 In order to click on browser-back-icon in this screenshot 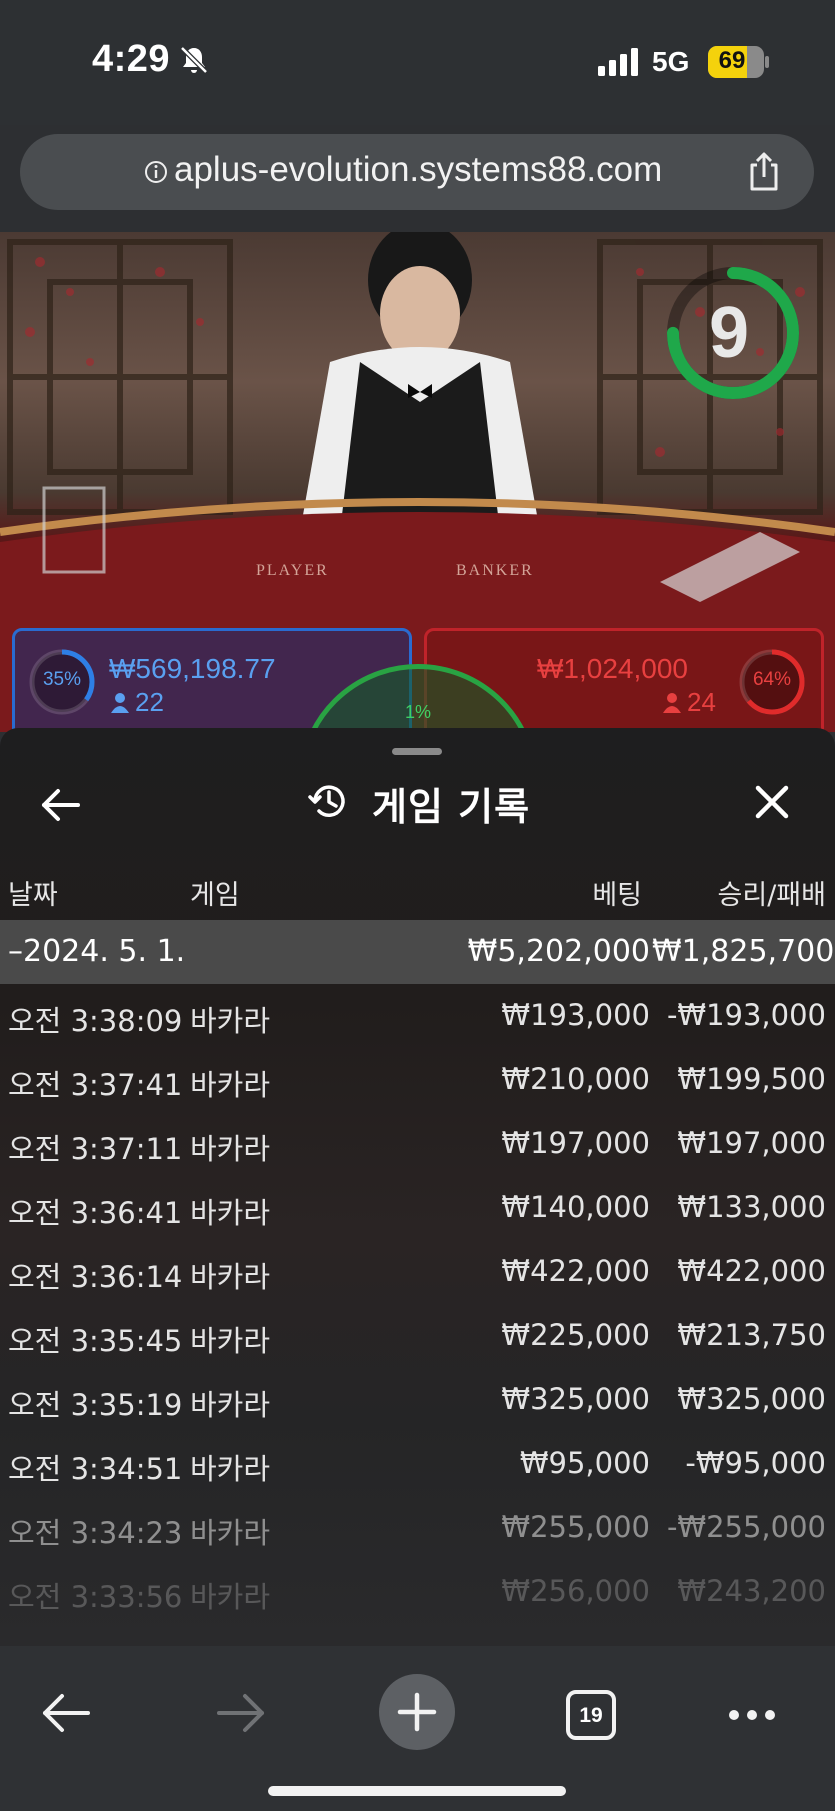, I will do `click(66, 1713)`.